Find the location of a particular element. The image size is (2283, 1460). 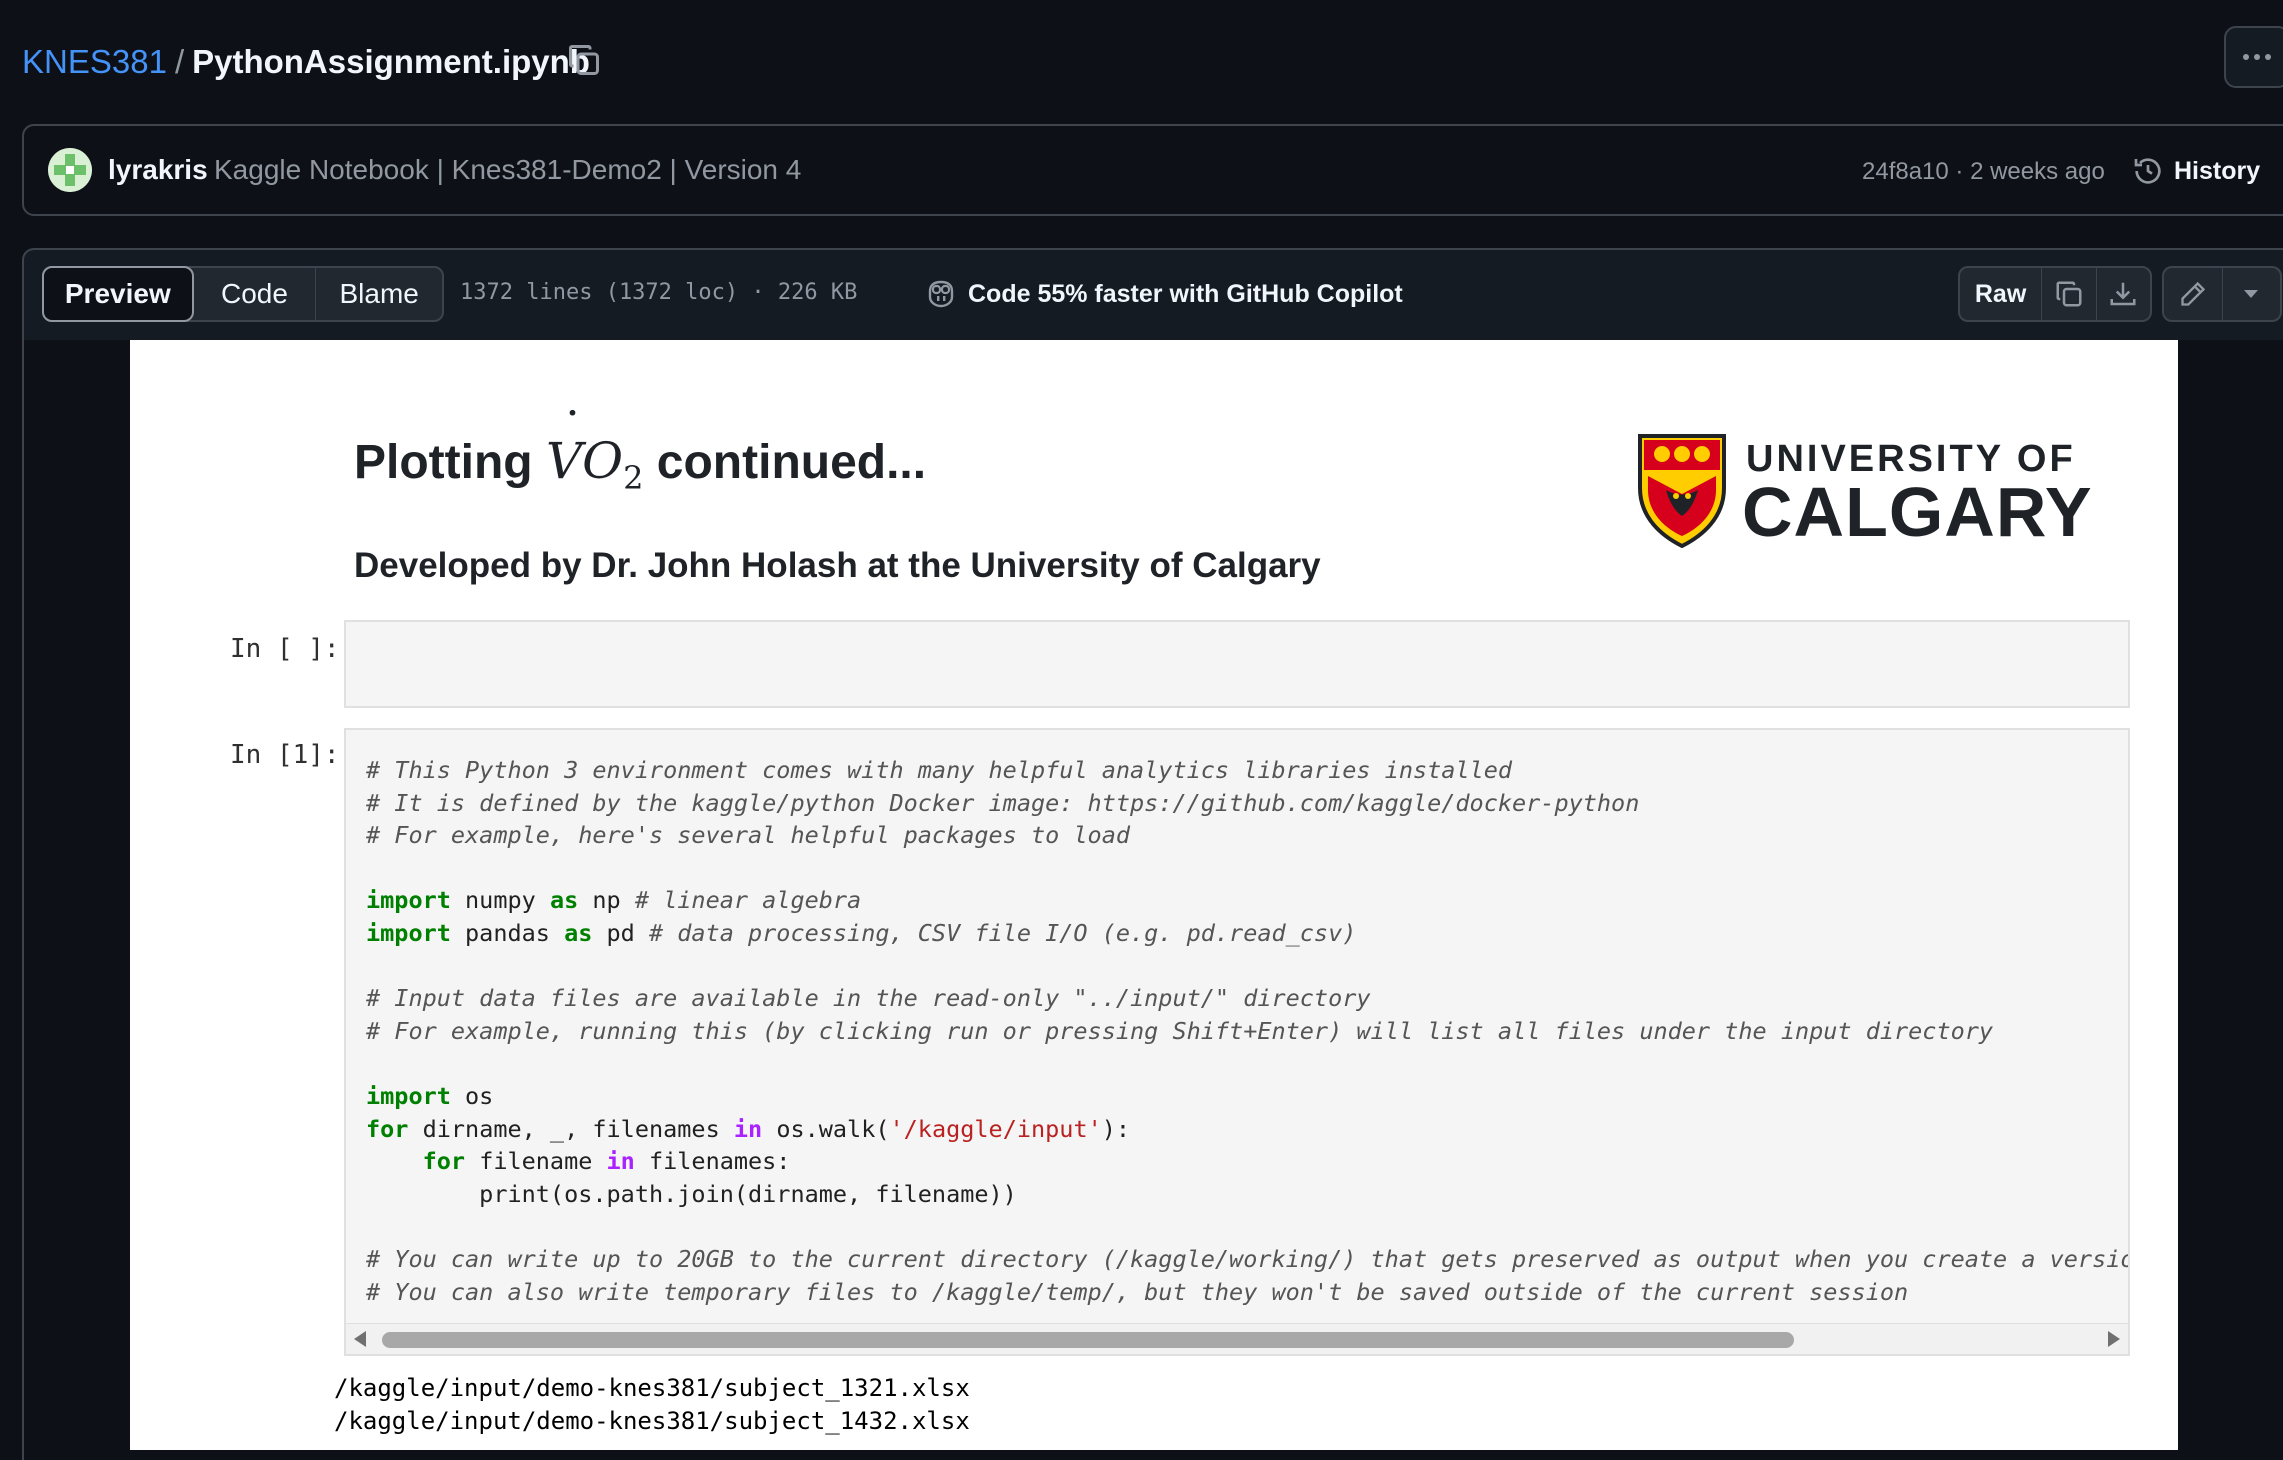

edit-file-button is located at coordinates (2193, 294).